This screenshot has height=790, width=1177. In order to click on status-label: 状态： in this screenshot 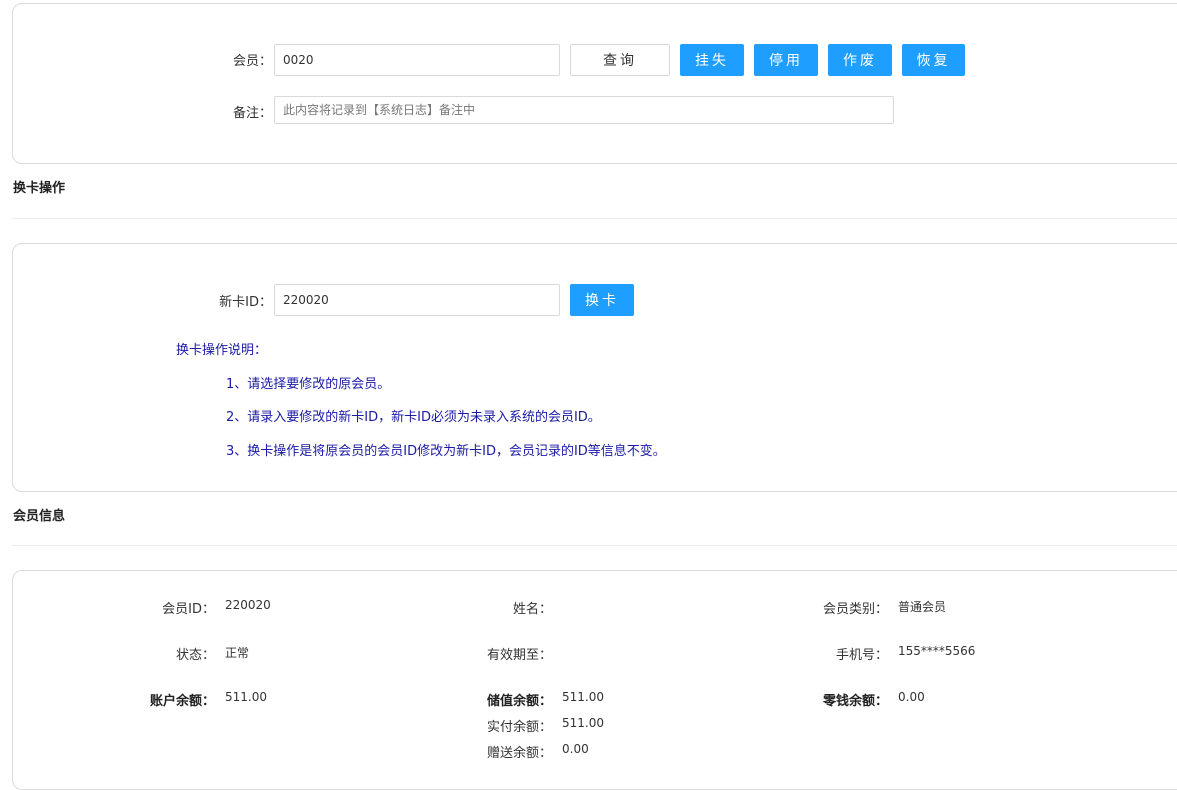, I will do `click(195, 655)`.